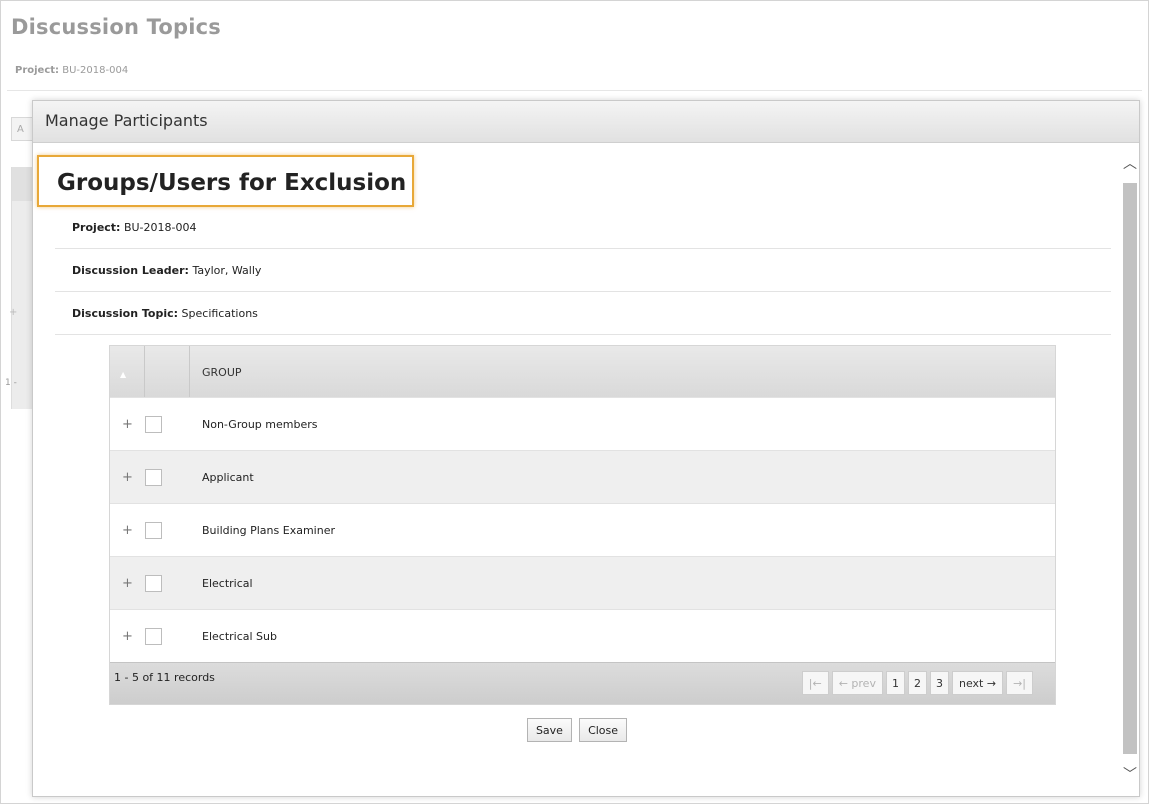 The width and height of the screenshot is (1149, 804). Describe the element at coordinates (1130, 164) in the screenshot. I see `chevron-up-icon: ︿` at that location.